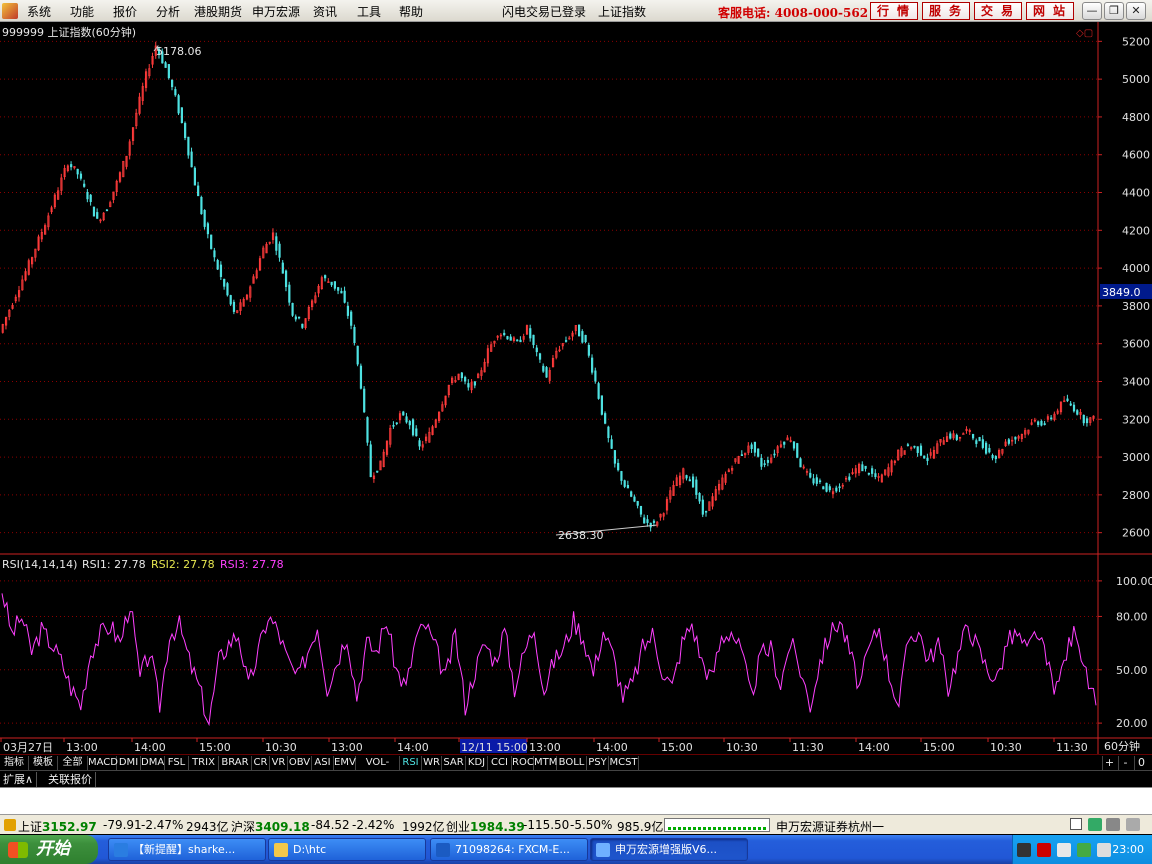 This screenshot has height=864, width=1152. Describe the element at coordinates (1136, 306) in the screenshot. I see `price-tick-label: 3800` at that location.